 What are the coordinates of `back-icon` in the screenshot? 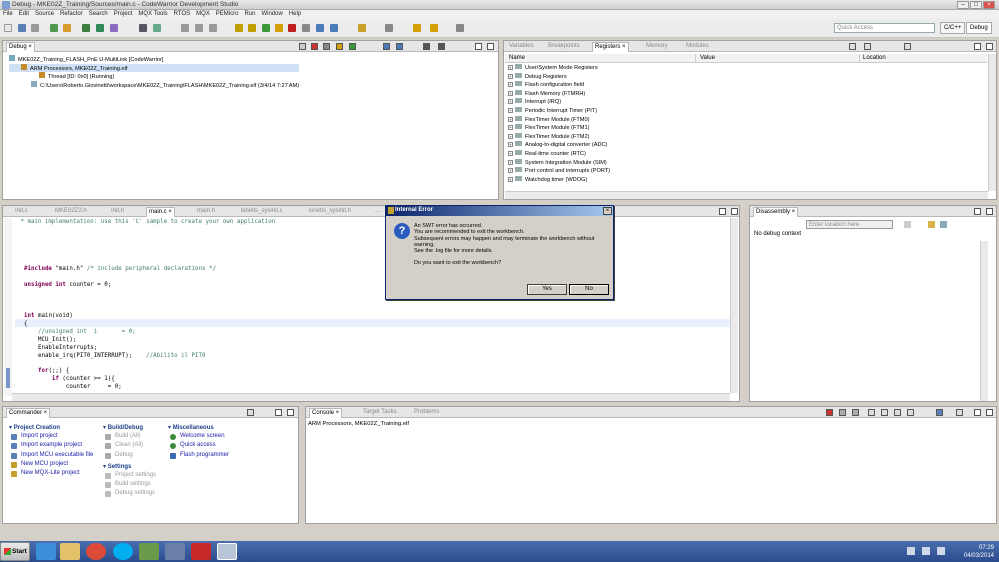 It's located at (417, 28).